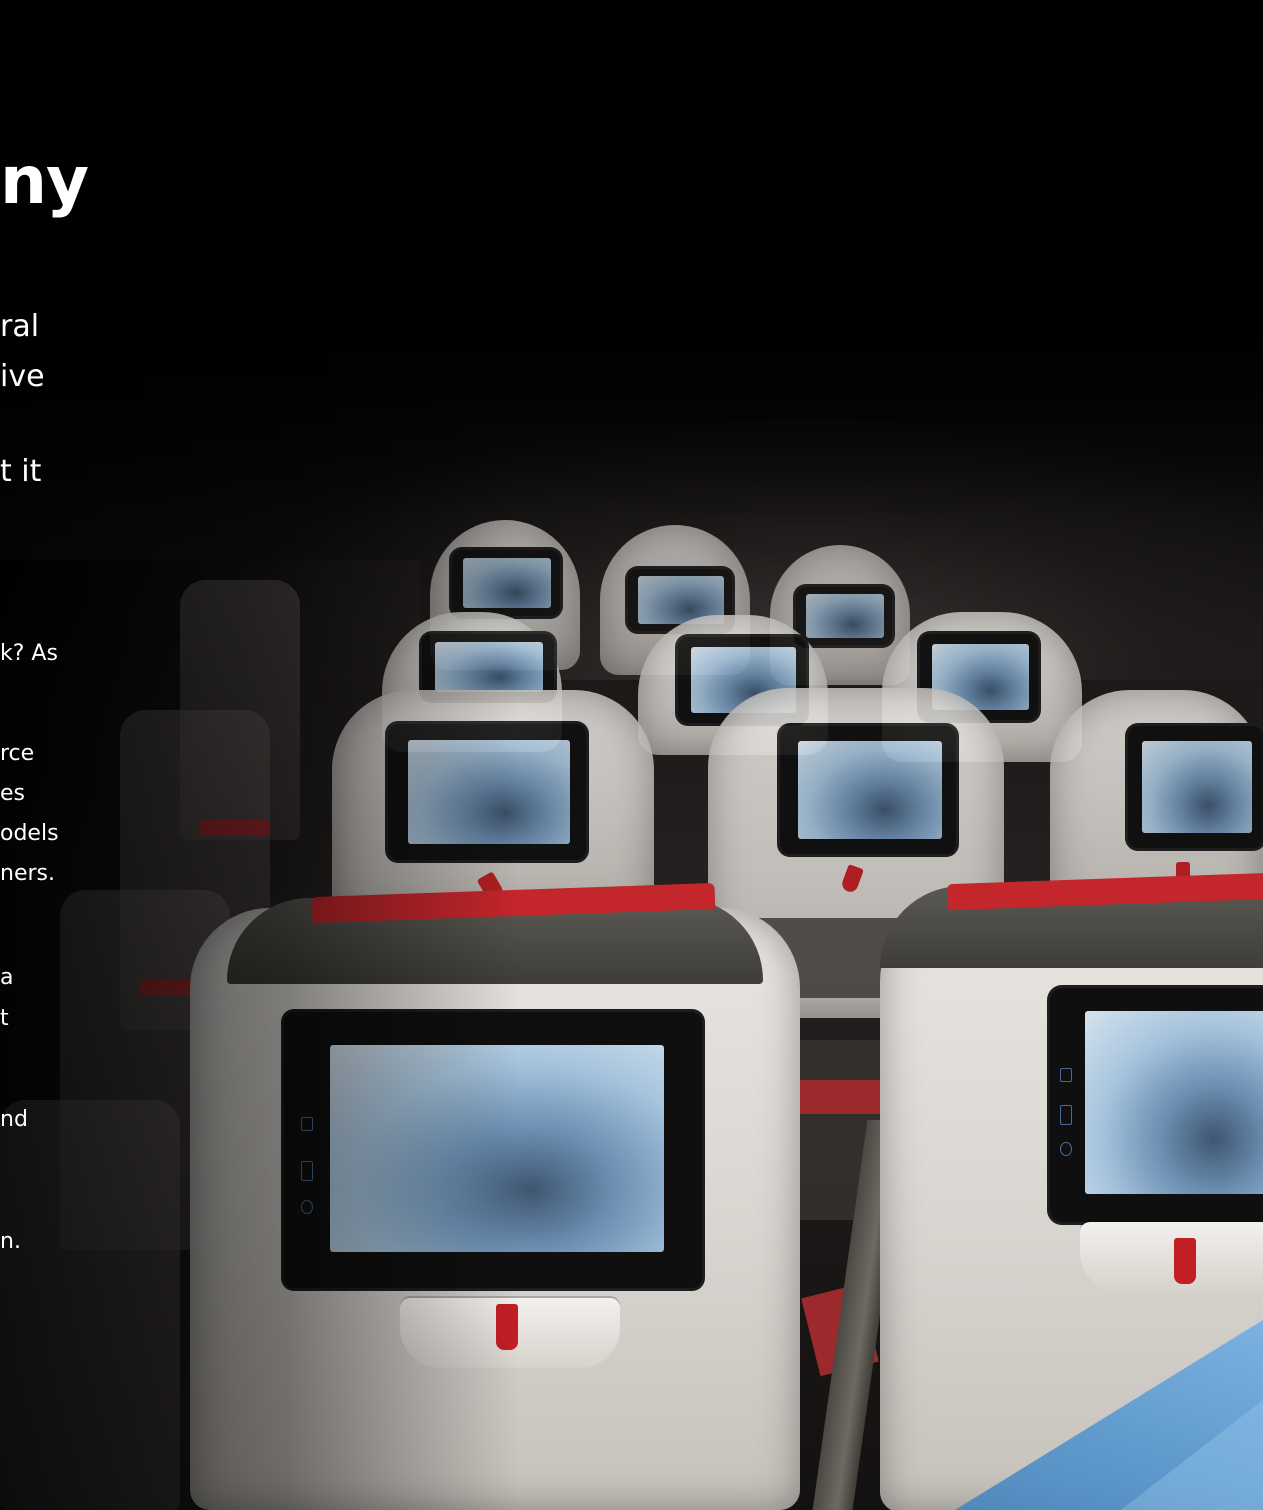 Image resolution: width=1263 pixels, height=1510 pixels. Describe the element at coordinates (7, 977) in the screenshot. I see `body-line-6: a` at that location.